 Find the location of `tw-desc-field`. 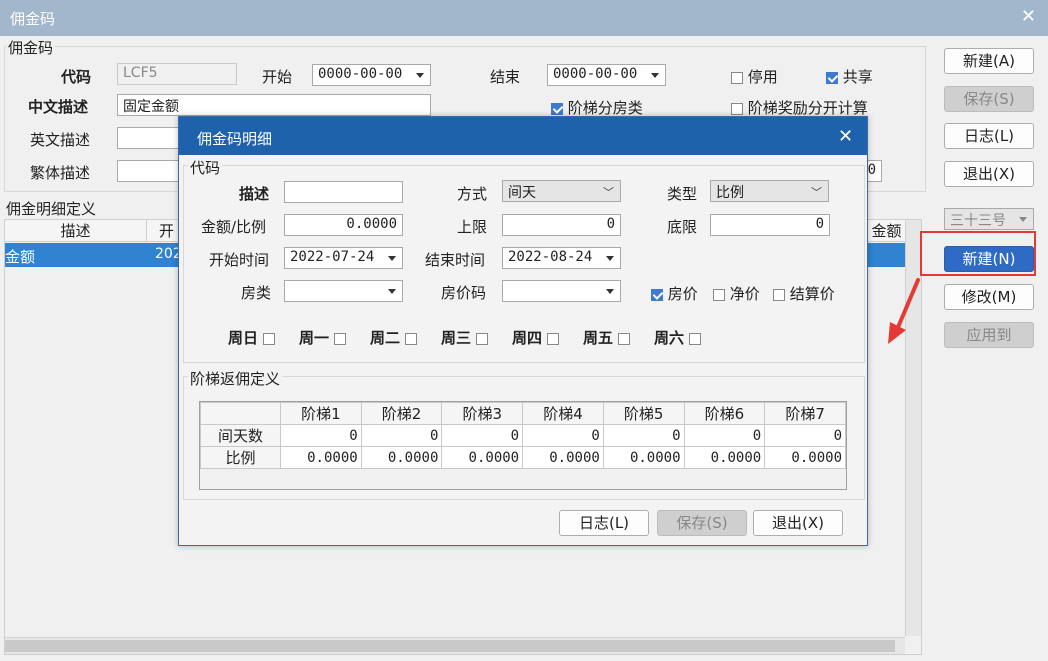

tw-desc-field is located at coordinates (152, 171).